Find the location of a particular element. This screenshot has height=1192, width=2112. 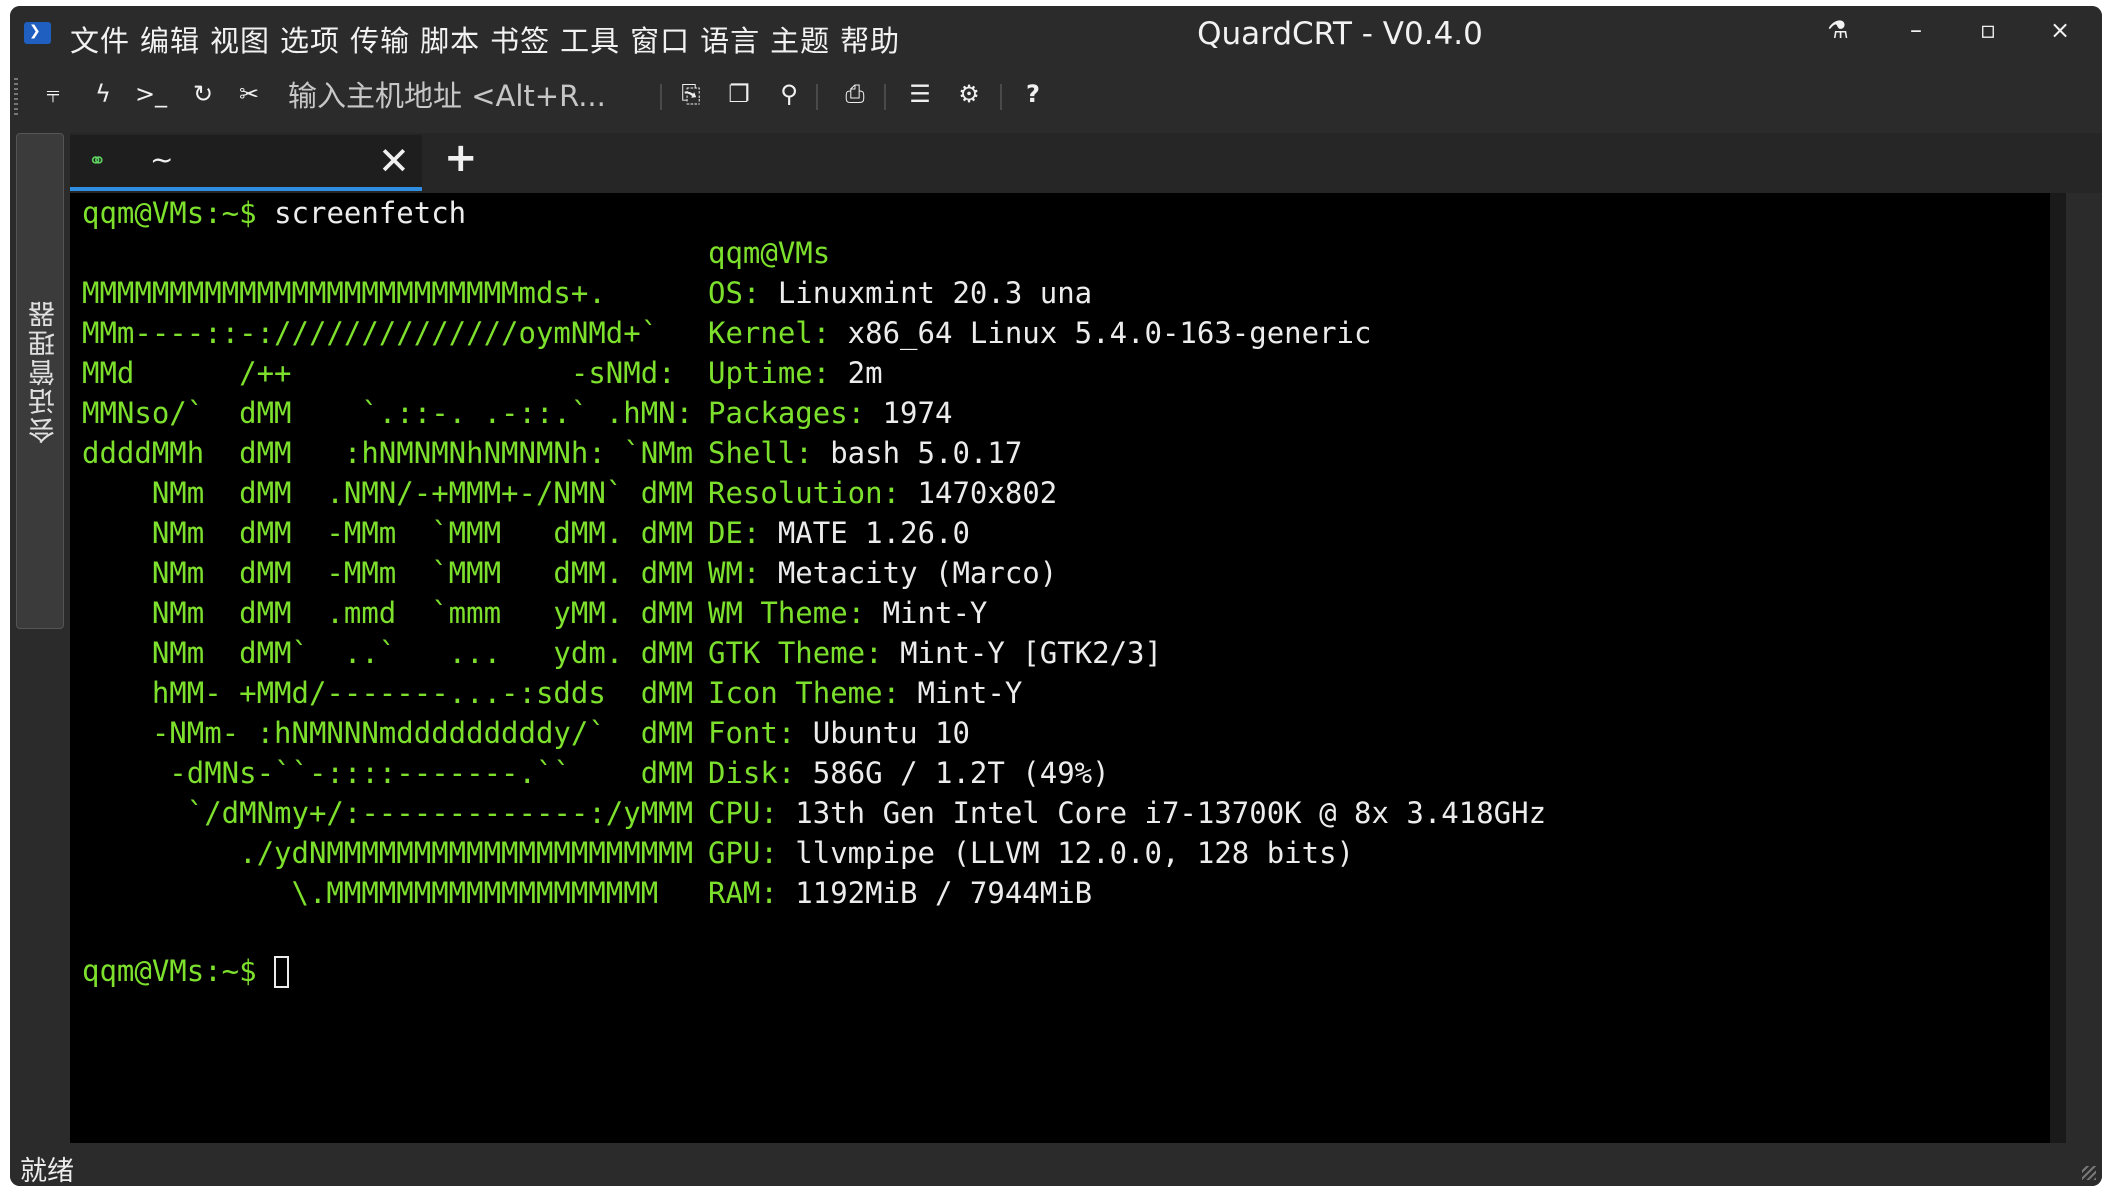

info-key: WM Theme: is located at coordinates (787, 613).